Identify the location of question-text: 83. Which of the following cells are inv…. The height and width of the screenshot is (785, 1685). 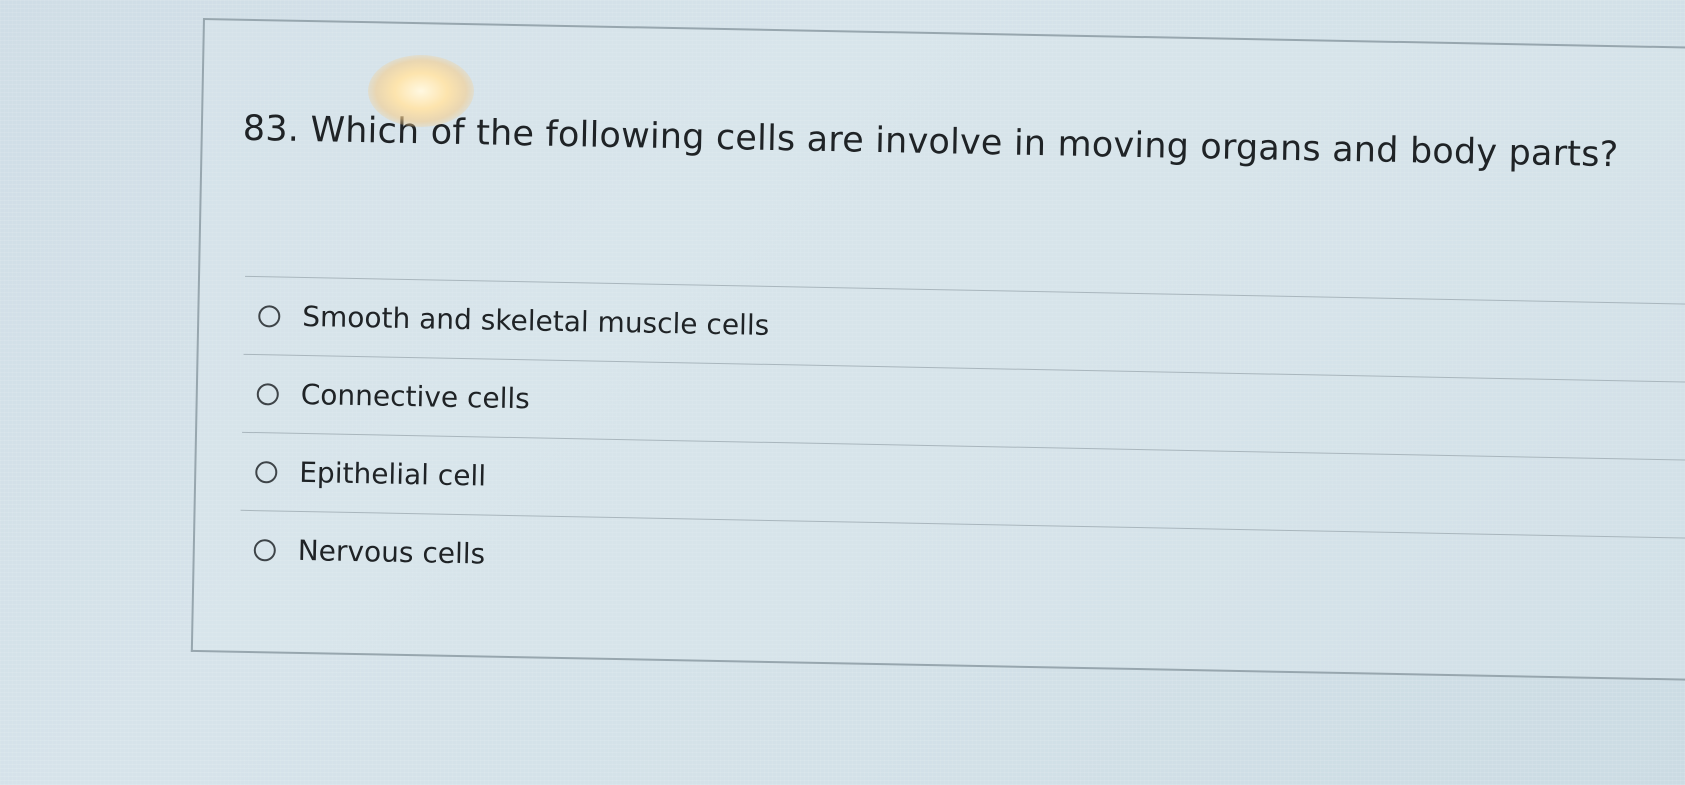
(930, 142).